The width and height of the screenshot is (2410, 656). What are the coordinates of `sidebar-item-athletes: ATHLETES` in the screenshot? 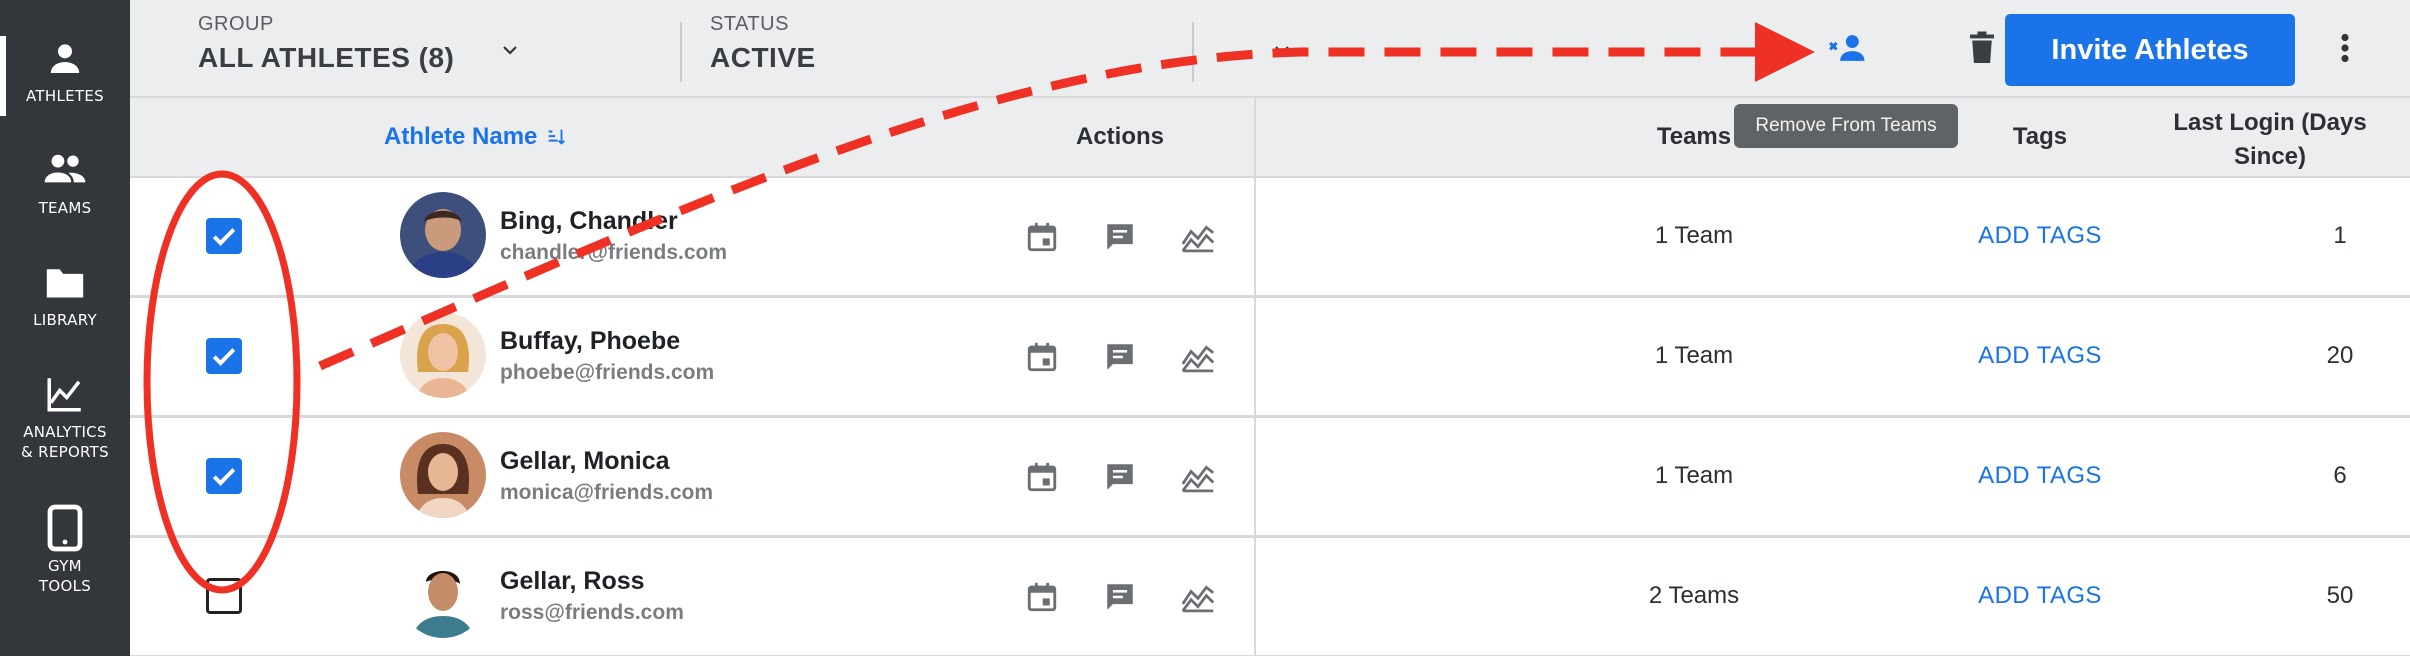 It's located at (65, 73).